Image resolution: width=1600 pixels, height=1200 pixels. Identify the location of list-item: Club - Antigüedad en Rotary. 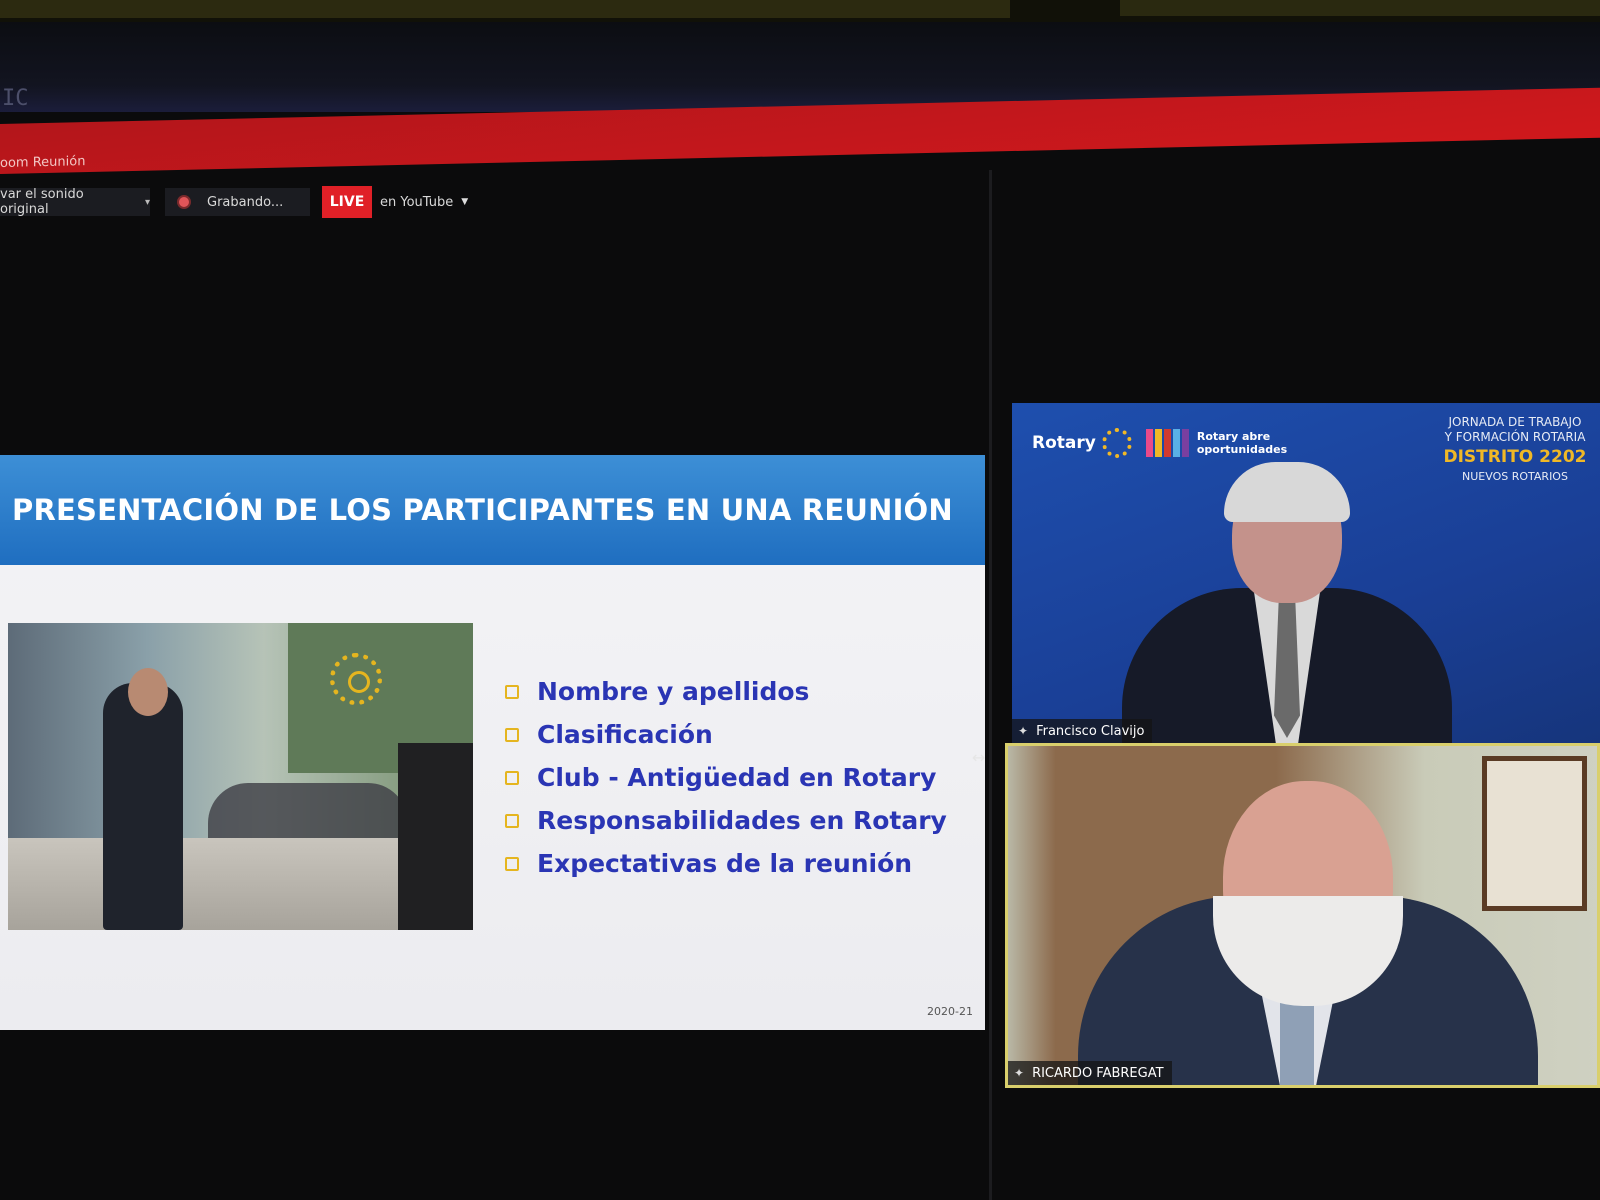
(726, 777).